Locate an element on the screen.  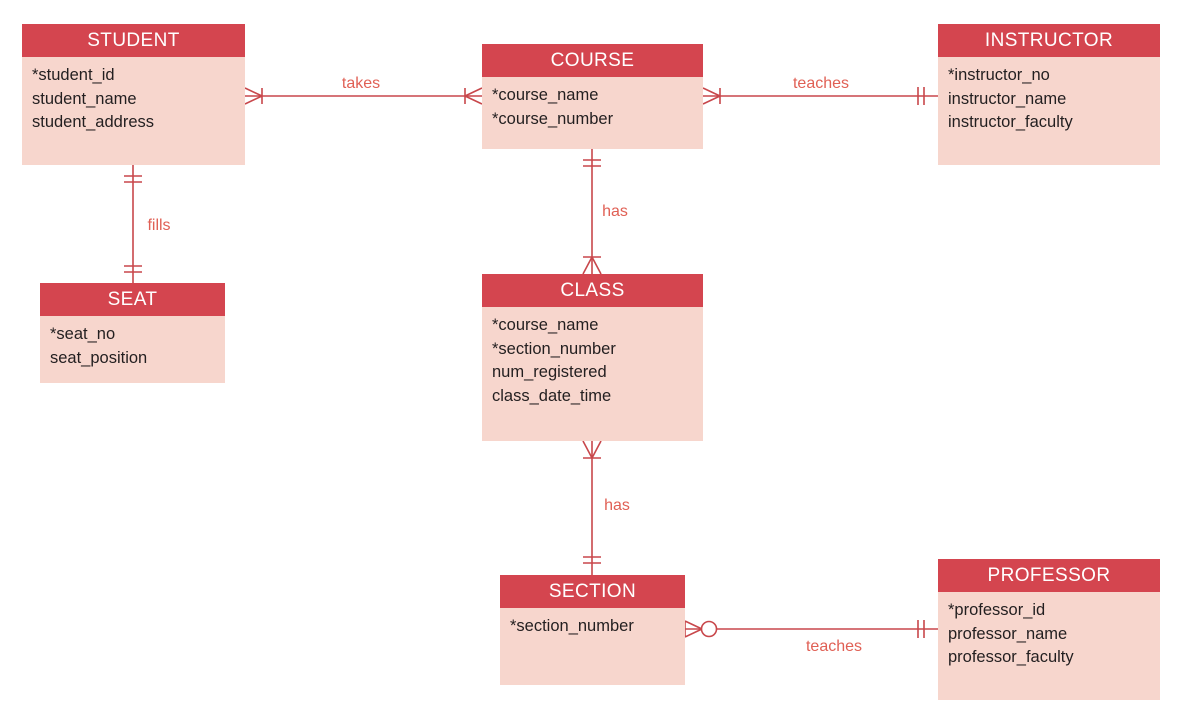
attribute-item: instructor_name is located at coordinates (1007, 98).